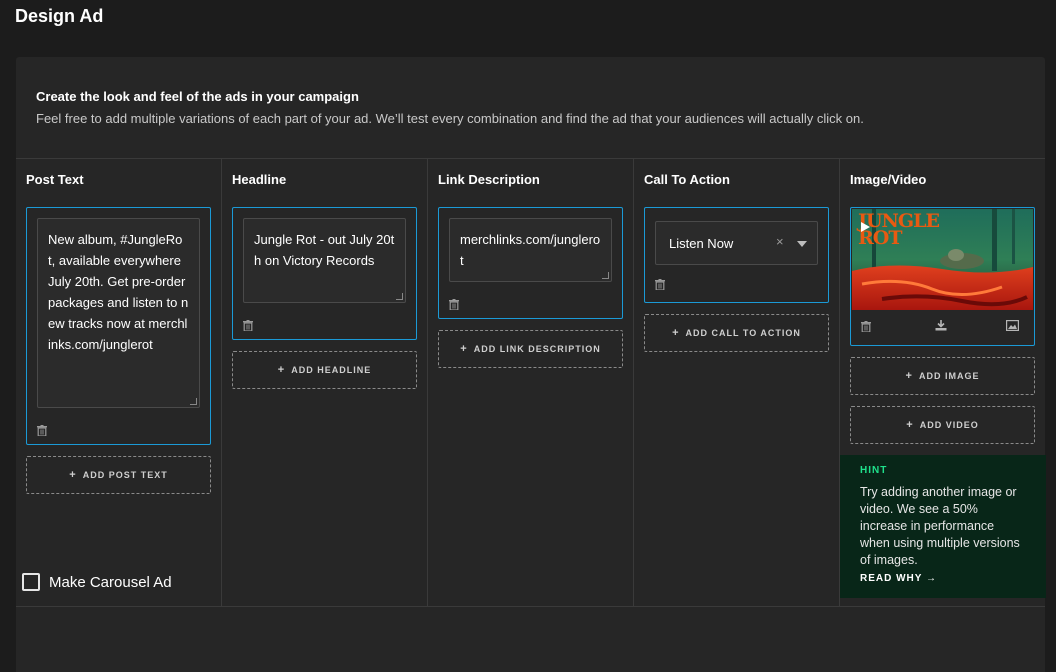 This screenshot has width=1056, height=672. What do you see at coordinates (802, 244) in the screenshot?
I see `chevron-down-icon` at bounding box center [802, 244].